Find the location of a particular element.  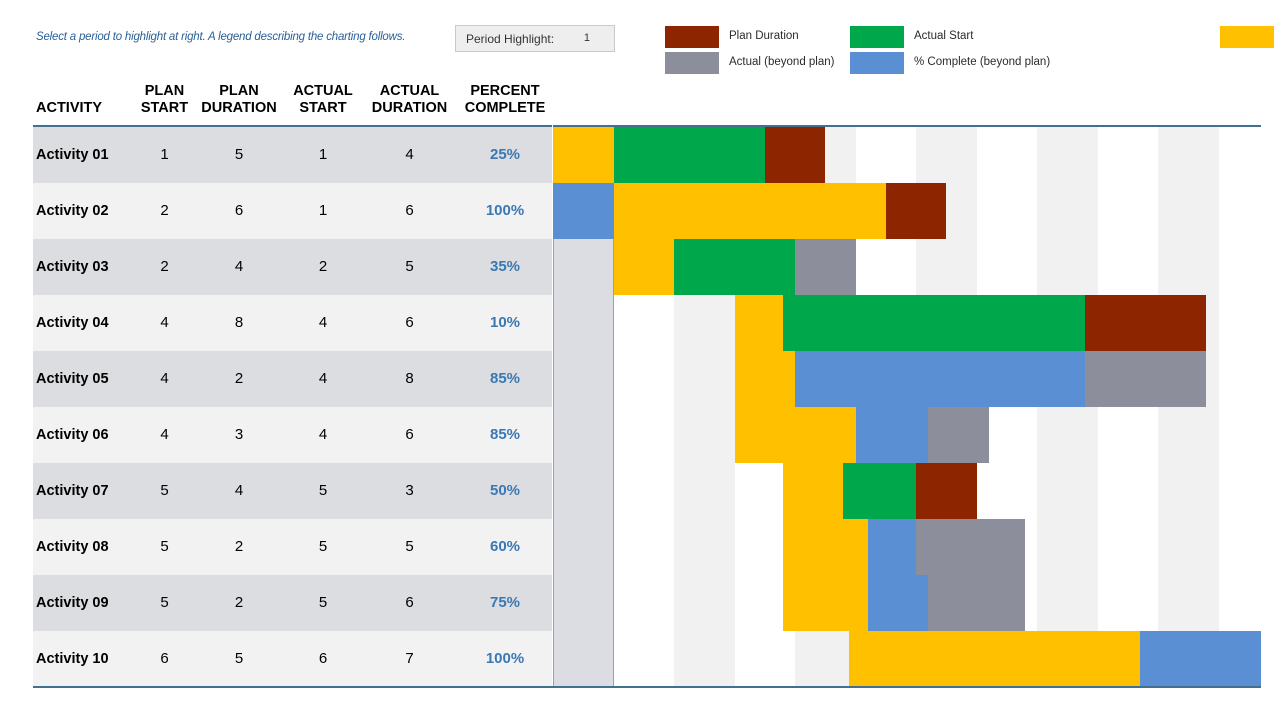

column-header-line2-actual_start: START is located at coordinates (323, 108).